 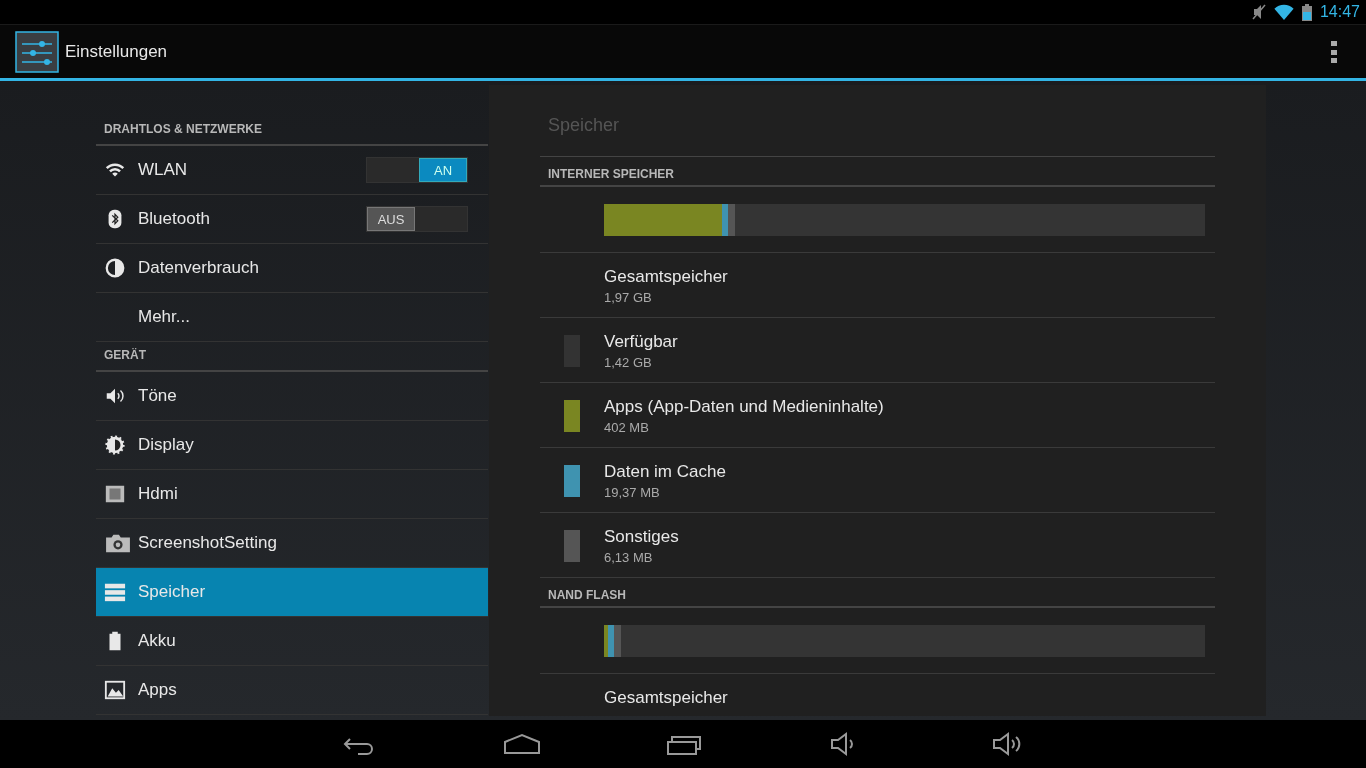 I want to click on toggle-switch: AN, so click(x=417, y=170).